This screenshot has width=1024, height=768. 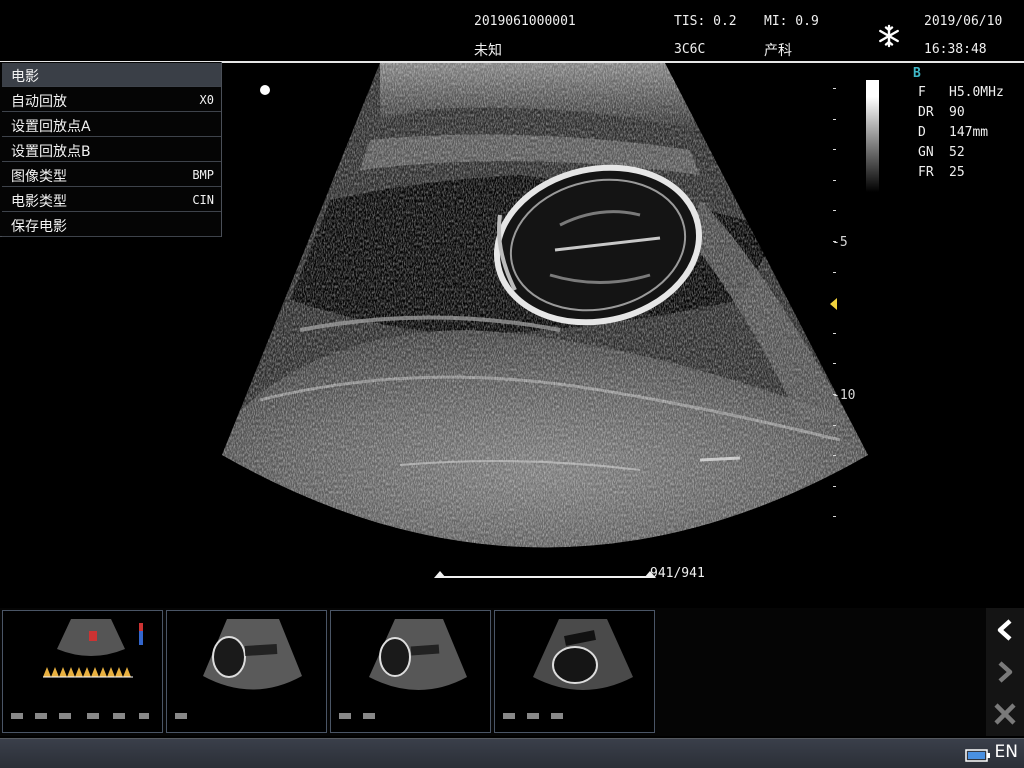 I want to click on menu-item-set-point-b: 设置回放点B, so click(x=111, y=150).